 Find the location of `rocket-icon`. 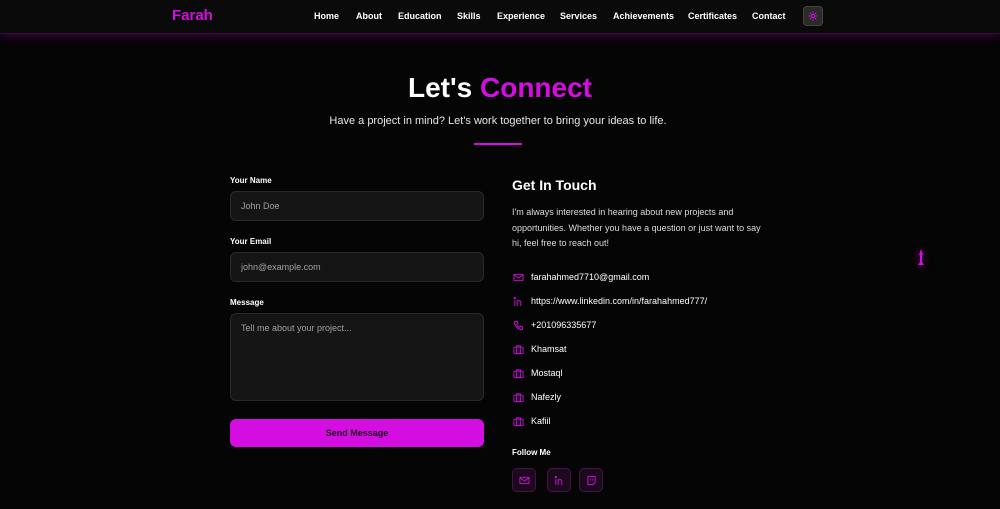

rocket-icon is located at coordinates (921, 257).